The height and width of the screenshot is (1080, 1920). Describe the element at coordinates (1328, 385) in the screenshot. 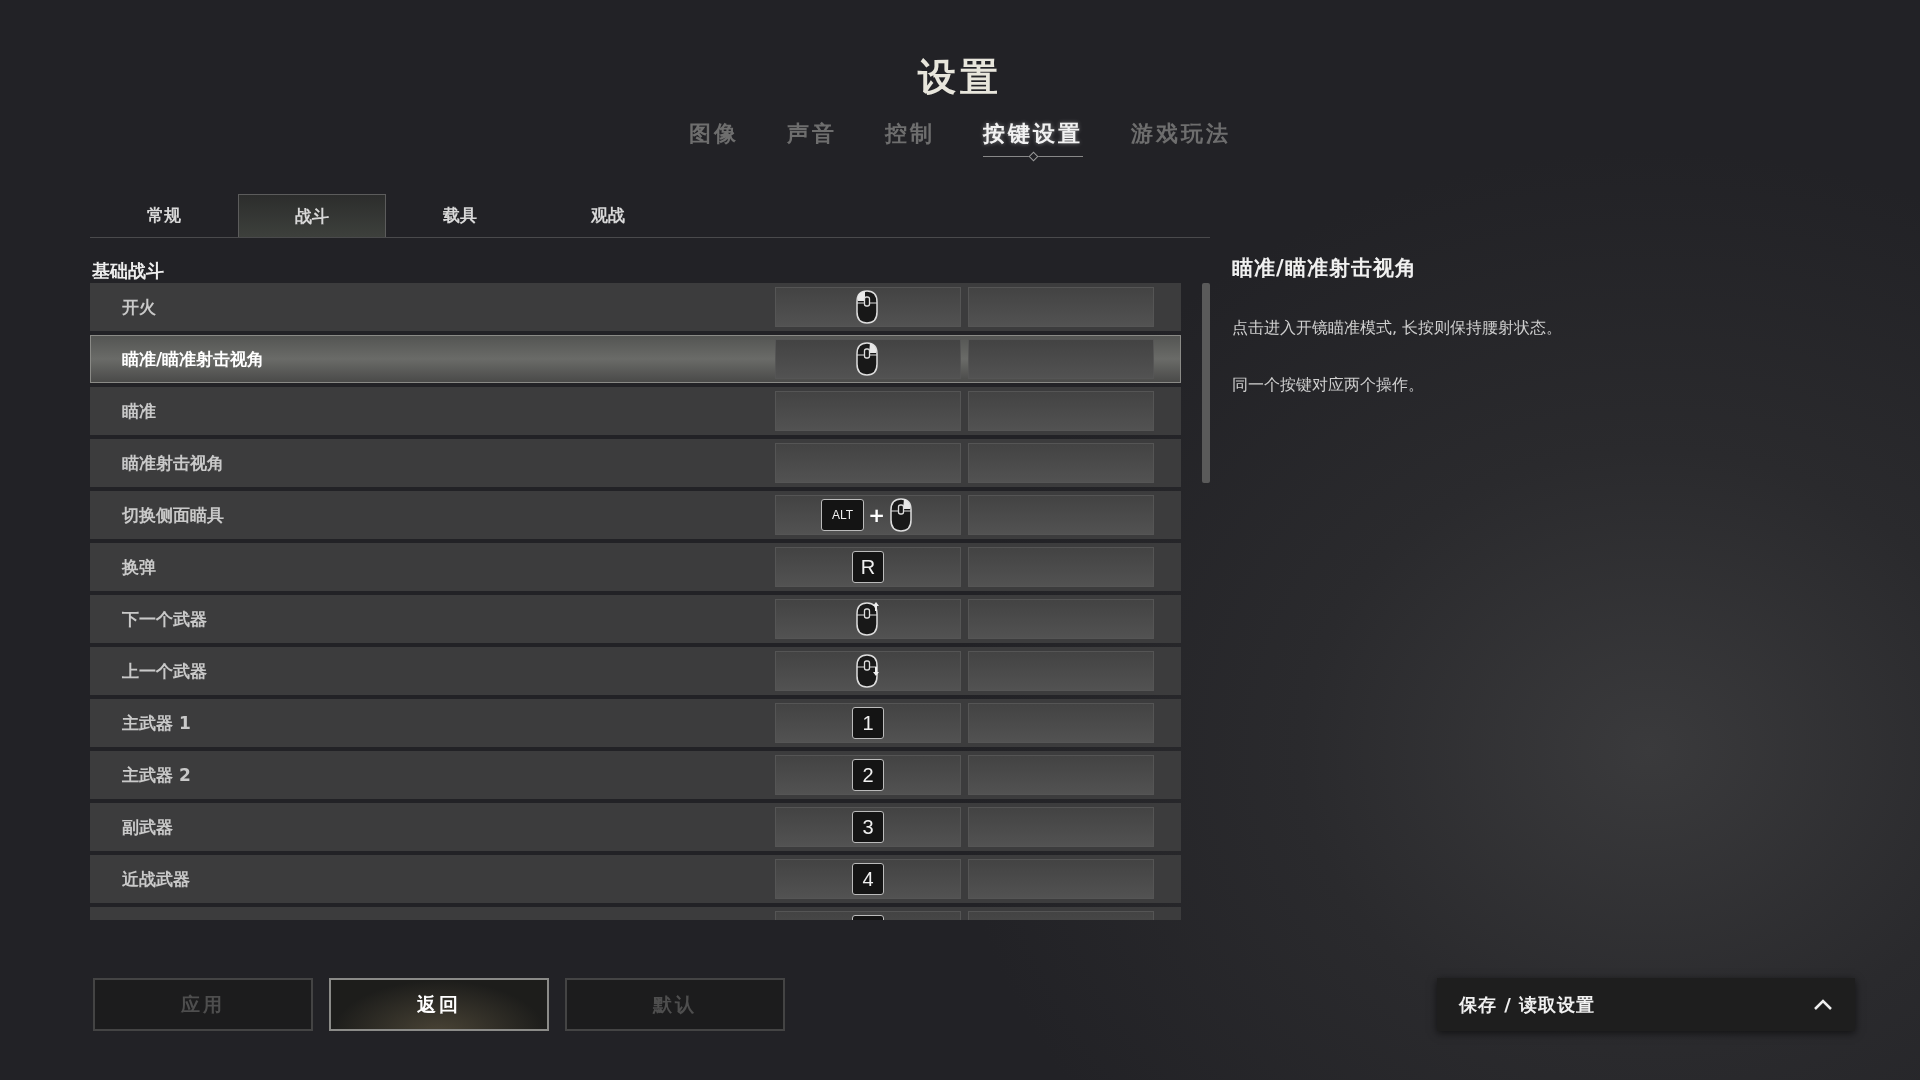

I see `detail-text: 同一个按键对应两个操作。` at that location.